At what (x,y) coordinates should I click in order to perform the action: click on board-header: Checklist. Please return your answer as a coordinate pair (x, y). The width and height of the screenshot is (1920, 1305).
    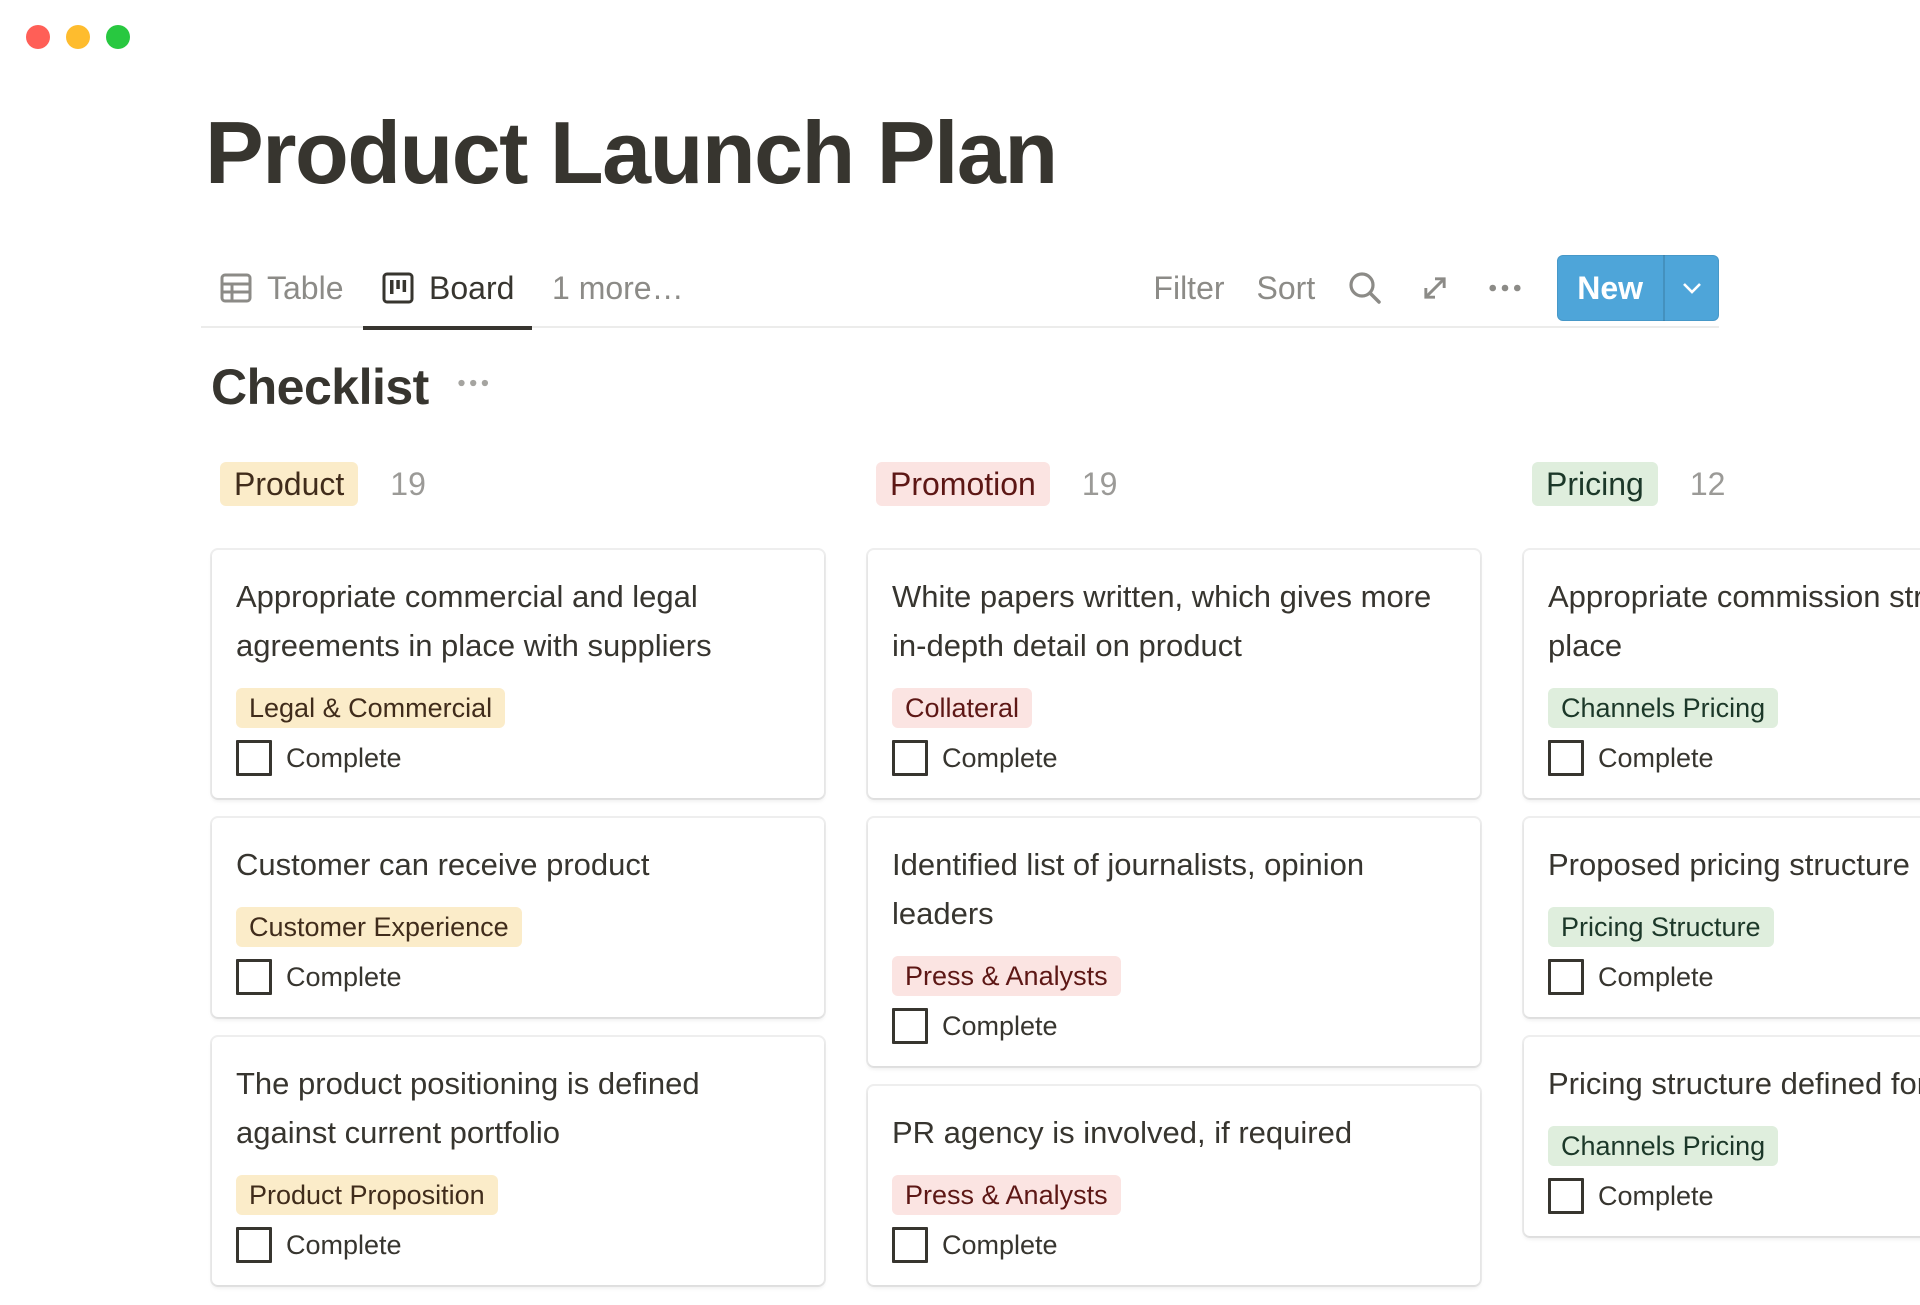
    Looking at the image, I should click on (354, 387).